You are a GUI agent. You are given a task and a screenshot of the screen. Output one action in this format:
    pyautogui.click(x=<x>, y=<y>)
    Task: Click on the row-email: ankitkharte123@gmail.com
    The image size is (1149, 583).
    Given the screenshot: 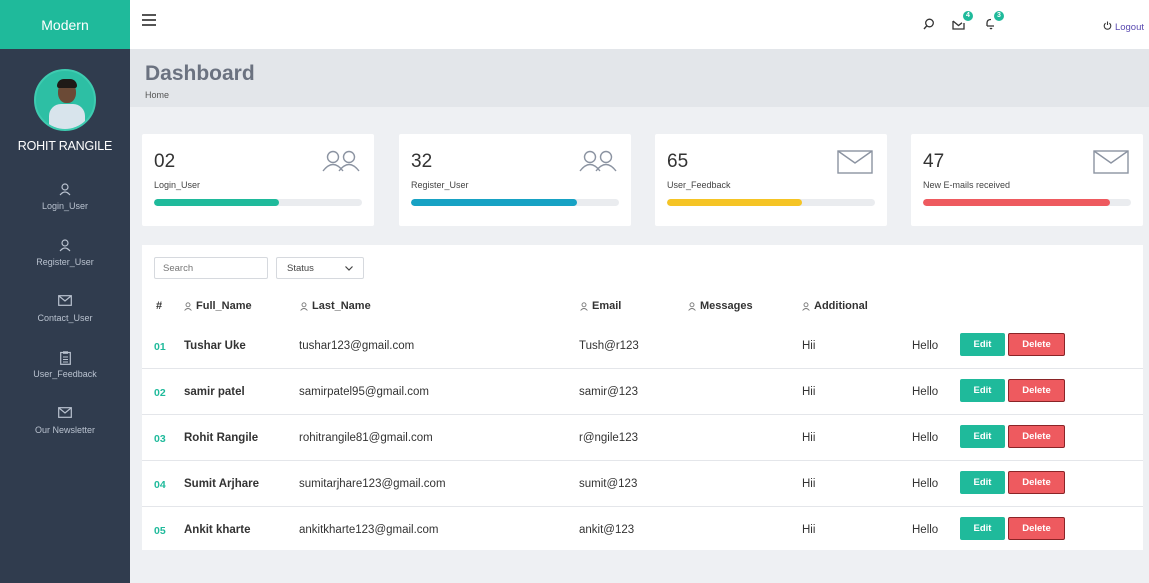 What is the action you would take?
    pyautogui.click(x=369, y=530)
    